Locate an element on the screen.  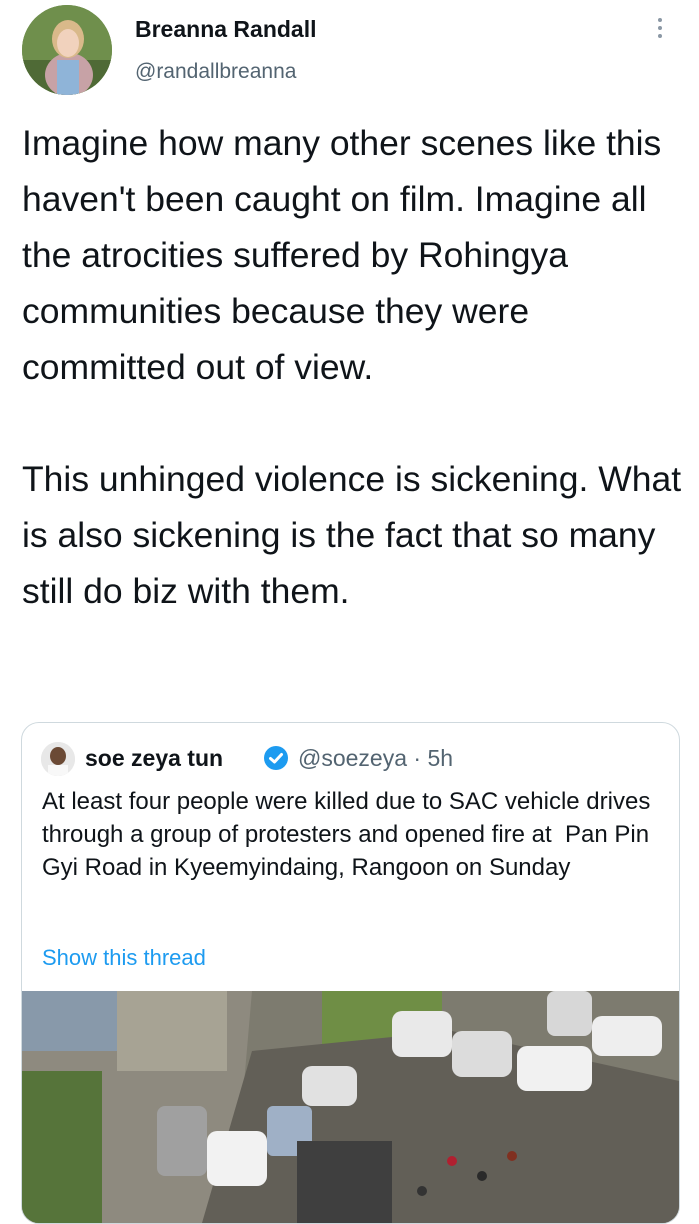
more-vertical-icon is located at coordinates (660, 33).